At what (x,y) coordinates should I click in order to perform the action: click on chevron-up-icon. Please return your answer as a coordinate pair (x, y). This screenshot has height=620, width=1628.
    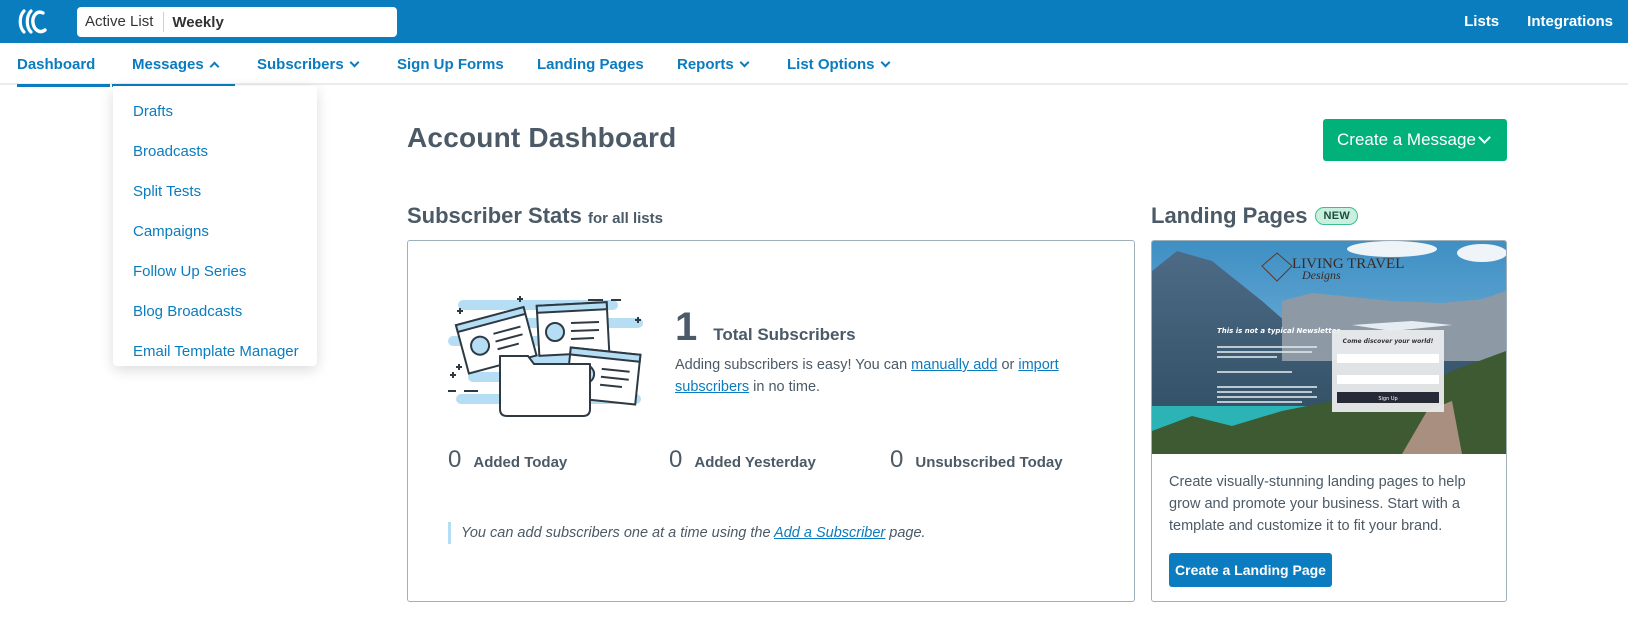
    Looking at the image, I should click on (214, 66).